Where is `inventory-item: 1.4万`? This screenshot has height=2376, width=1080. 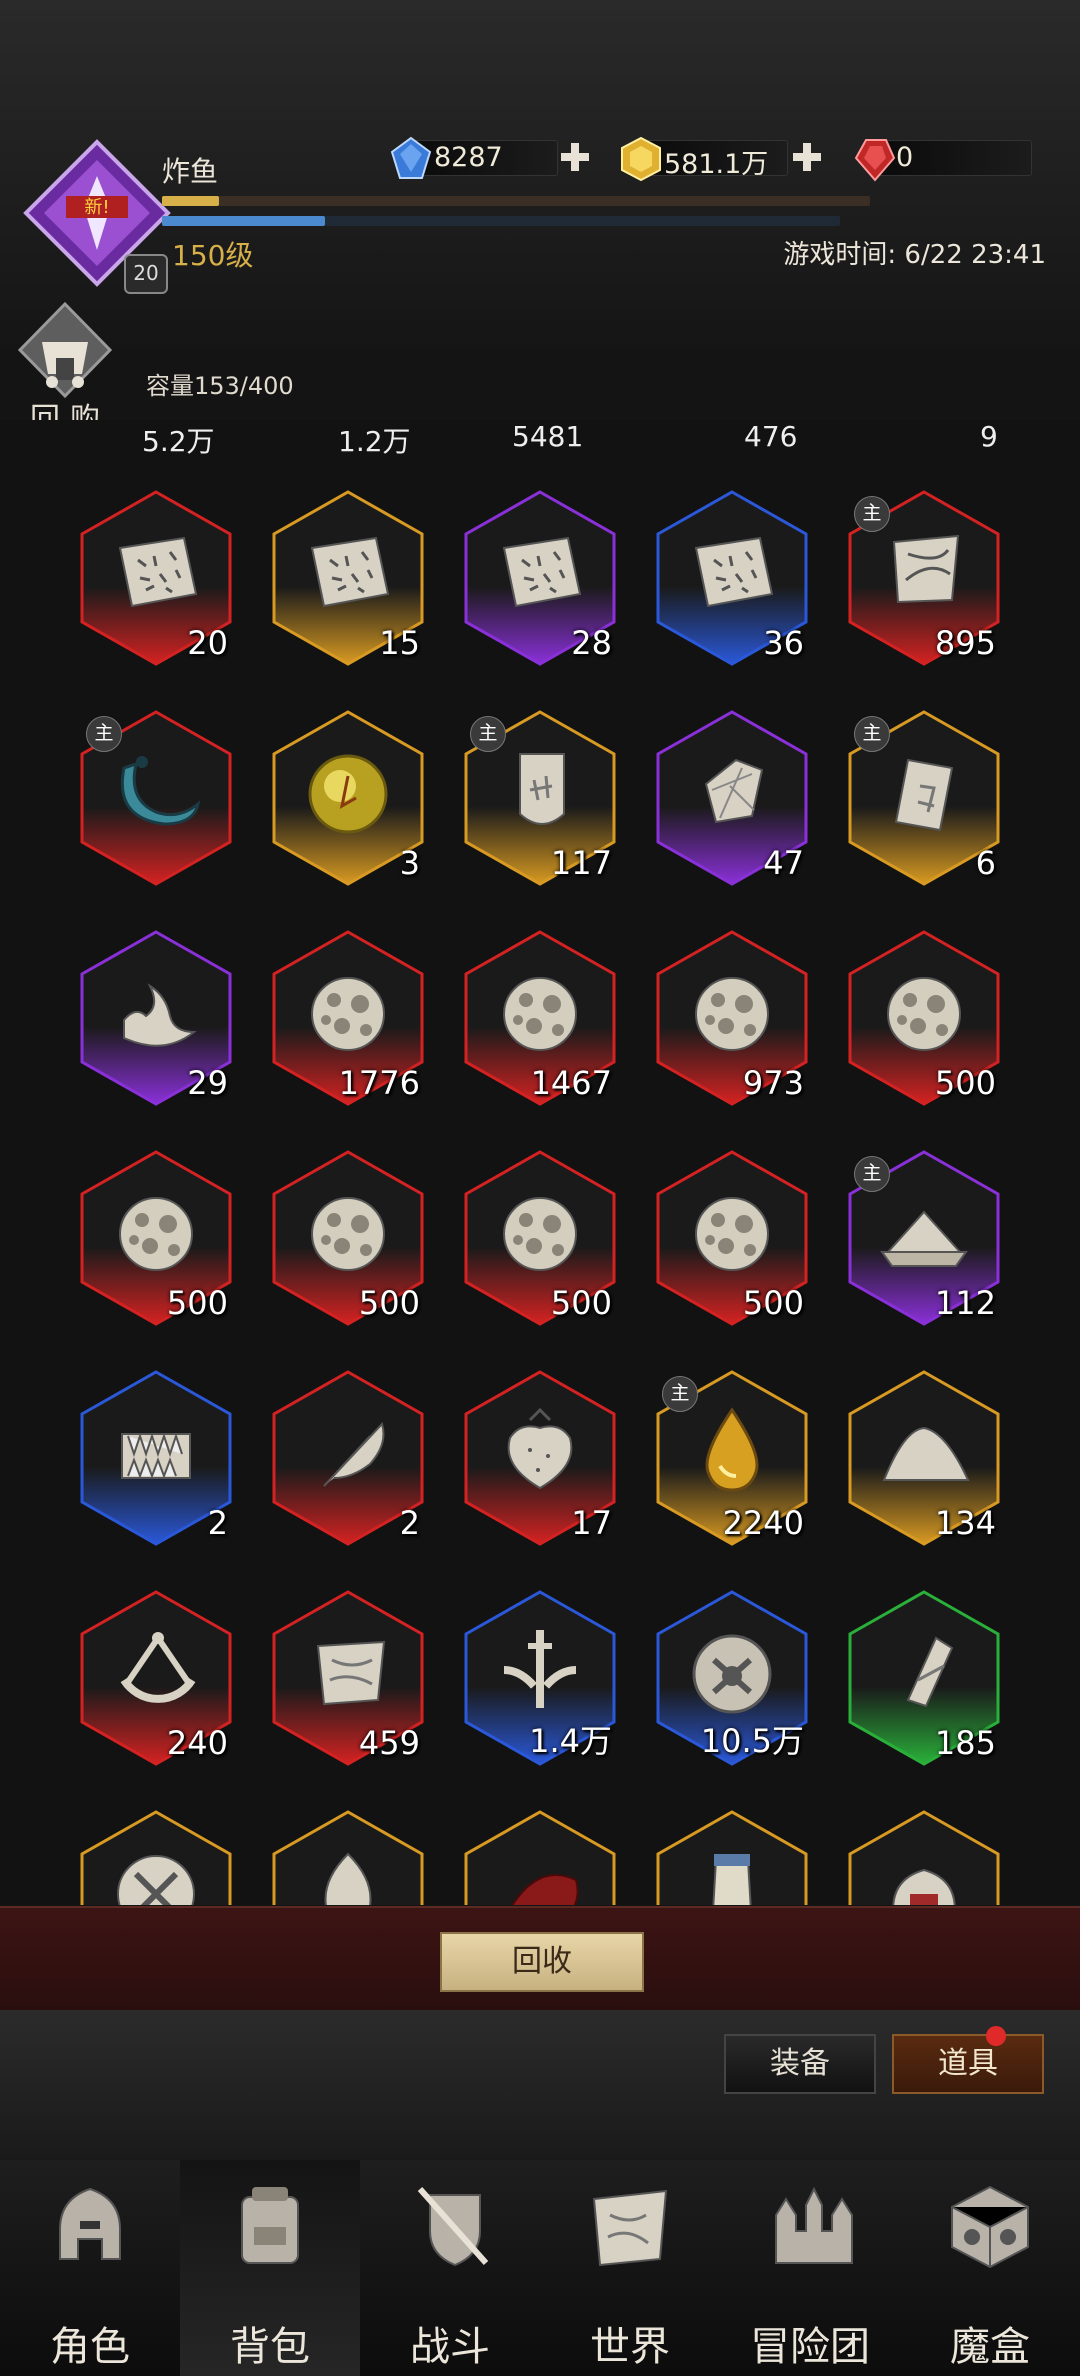
inventory-item: 1.4万 is located at coordinates (540, 1678).